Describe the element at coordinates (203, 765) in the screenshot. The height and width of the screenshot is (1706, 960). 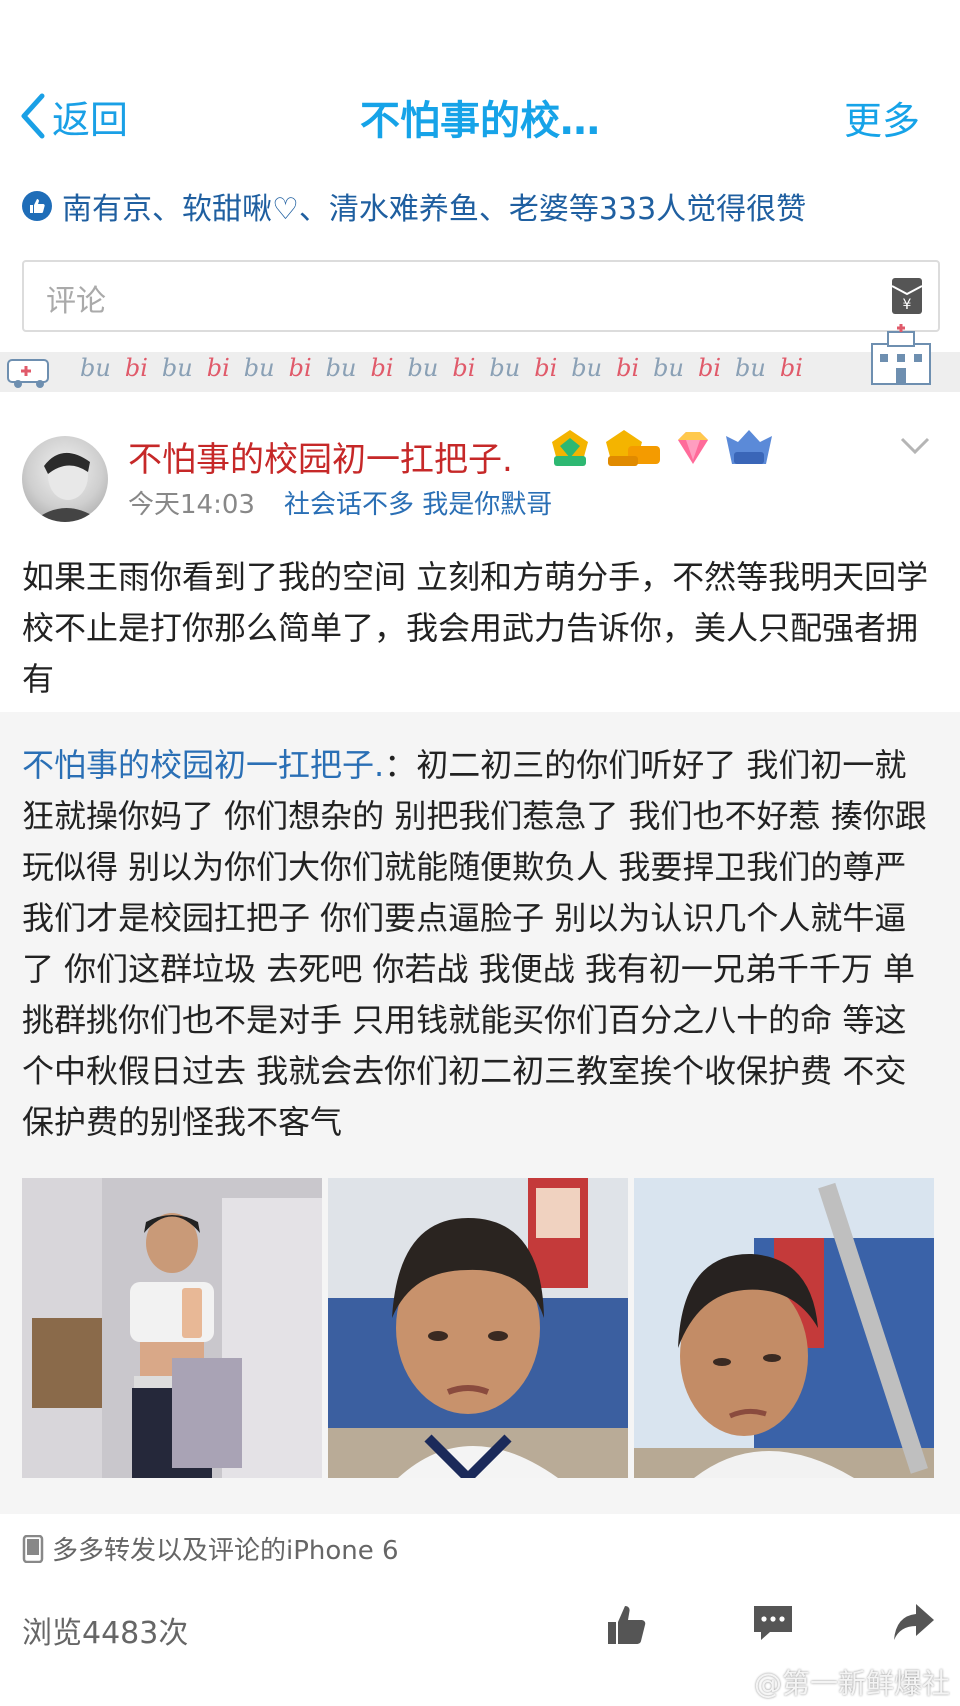
I see `quoted-author: 不怕事的校园初一扛把子.` at that location.